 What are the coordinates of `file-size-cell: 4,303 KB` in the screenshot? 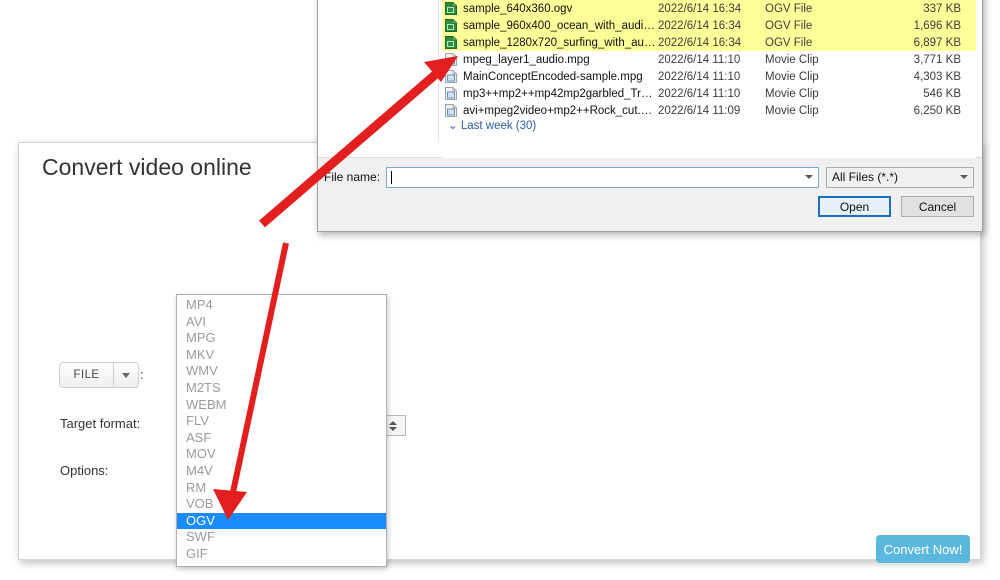 It's located at (937, 76).